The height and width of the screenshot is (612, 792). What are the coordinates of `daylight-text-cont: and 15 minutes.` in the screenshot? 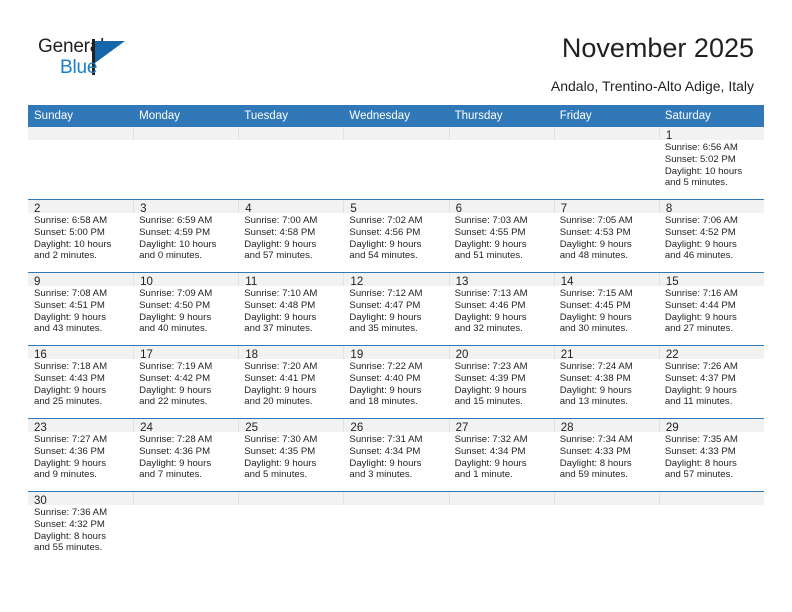 It's located at (488, 402).